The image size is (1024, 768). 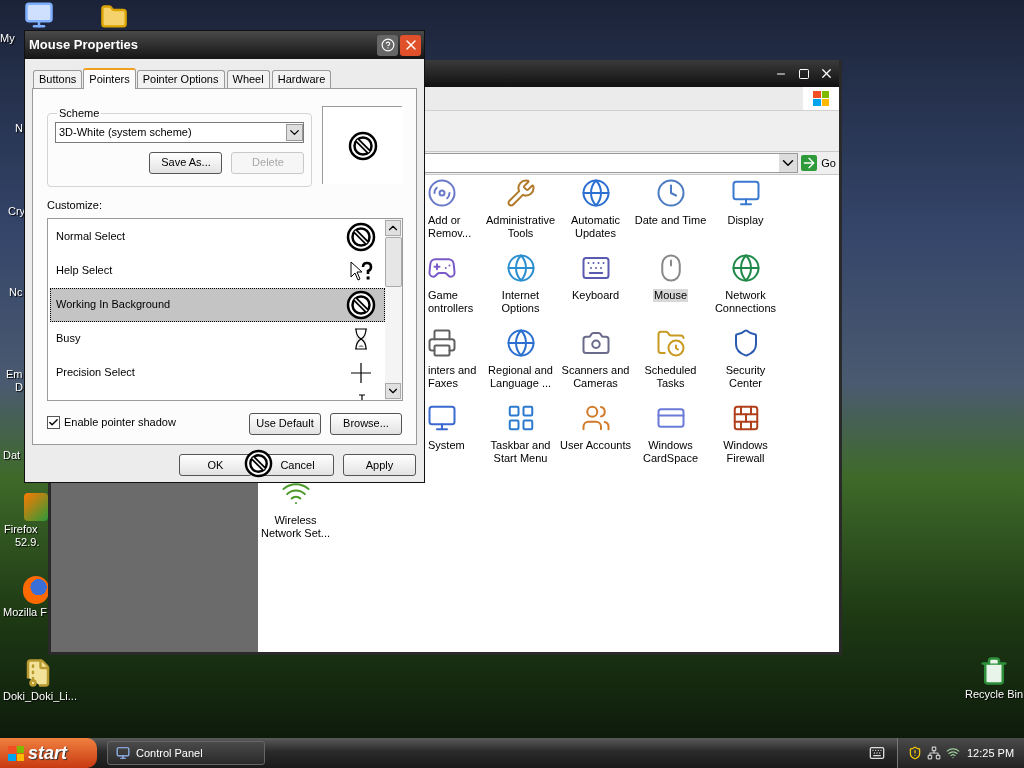 I want to click on folder-icon, so click(x=114, y=17).